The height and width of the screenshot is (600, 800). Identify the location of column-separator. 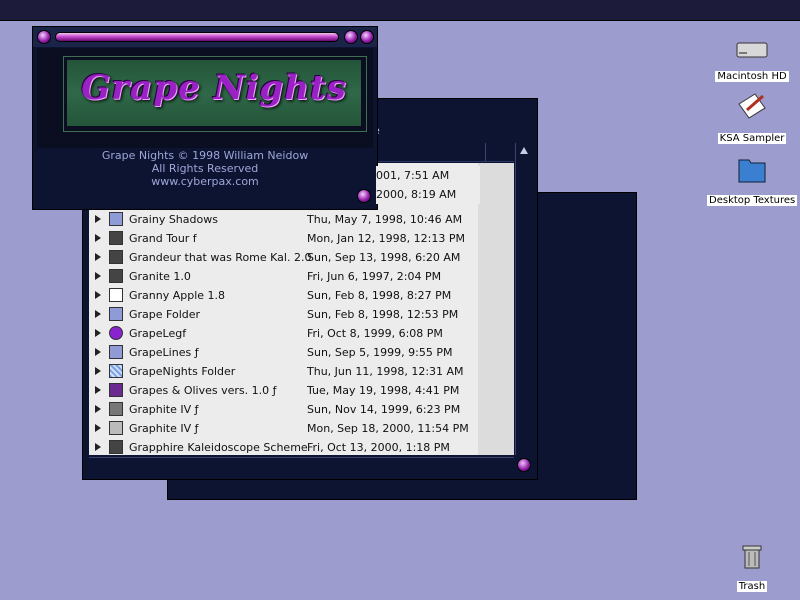
(485, 152).